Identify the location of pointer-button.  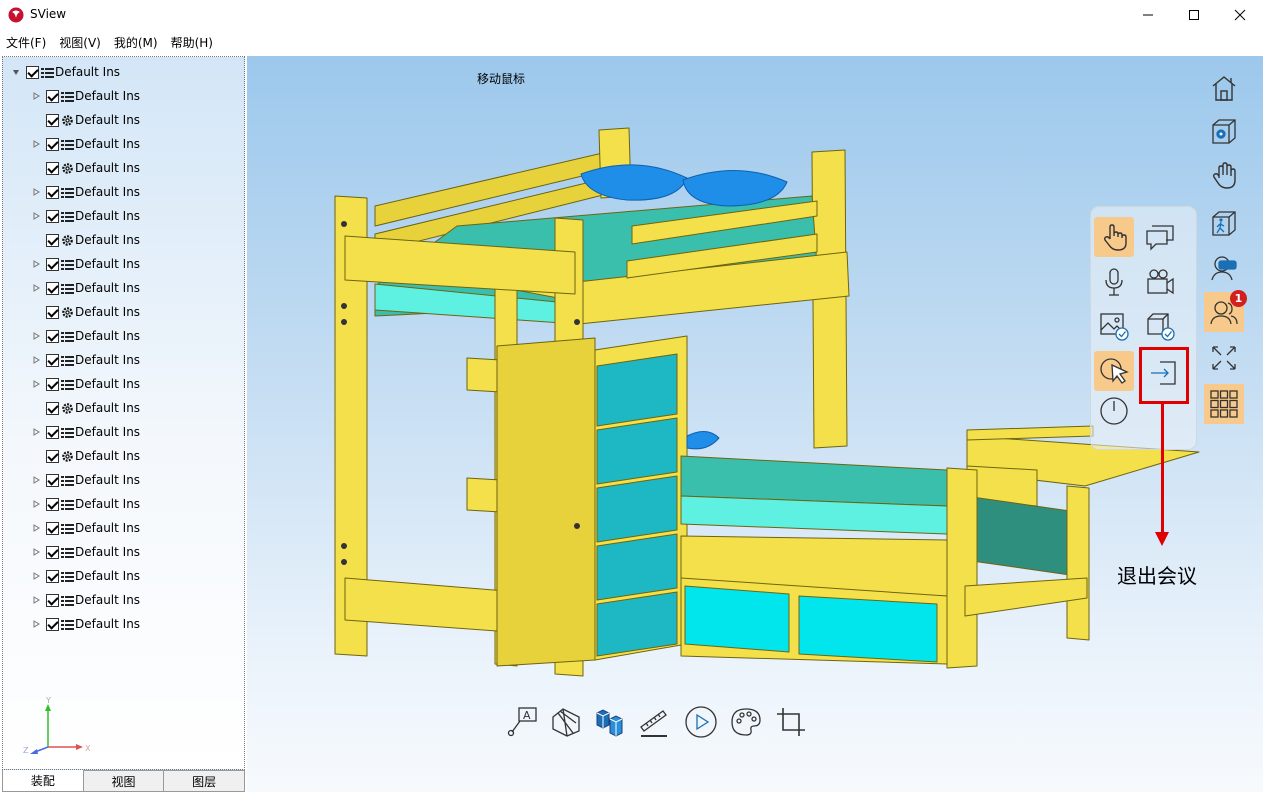
(1114, 371).